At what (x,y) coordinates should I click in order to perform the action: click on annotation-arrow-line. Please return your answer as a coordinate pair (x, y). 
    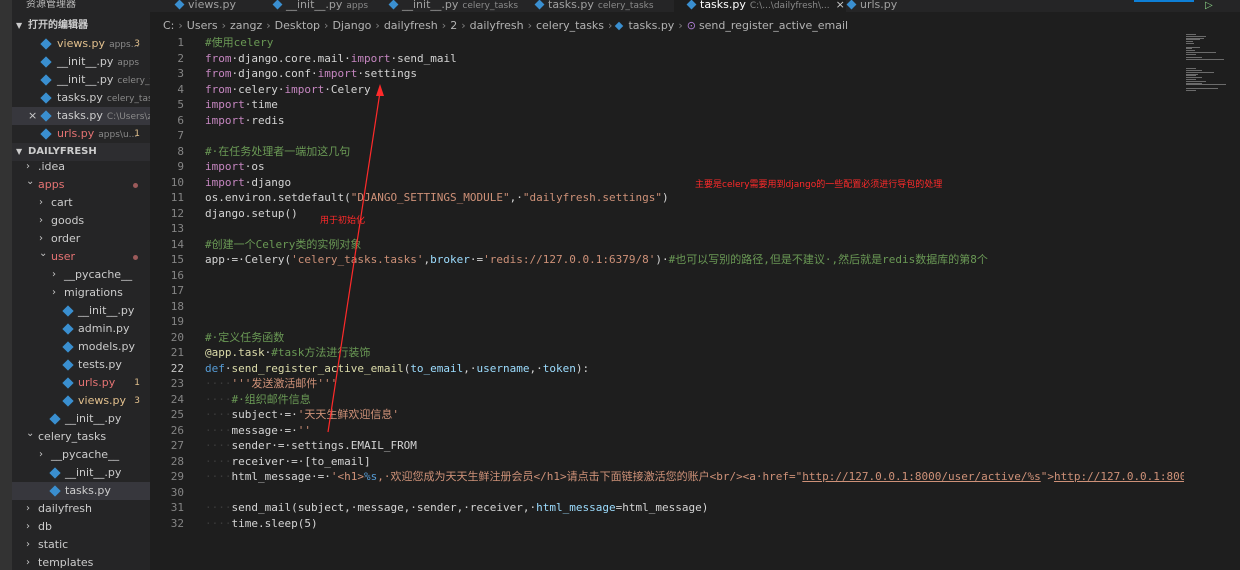
    Looking at the image, I should click on (354, 262).